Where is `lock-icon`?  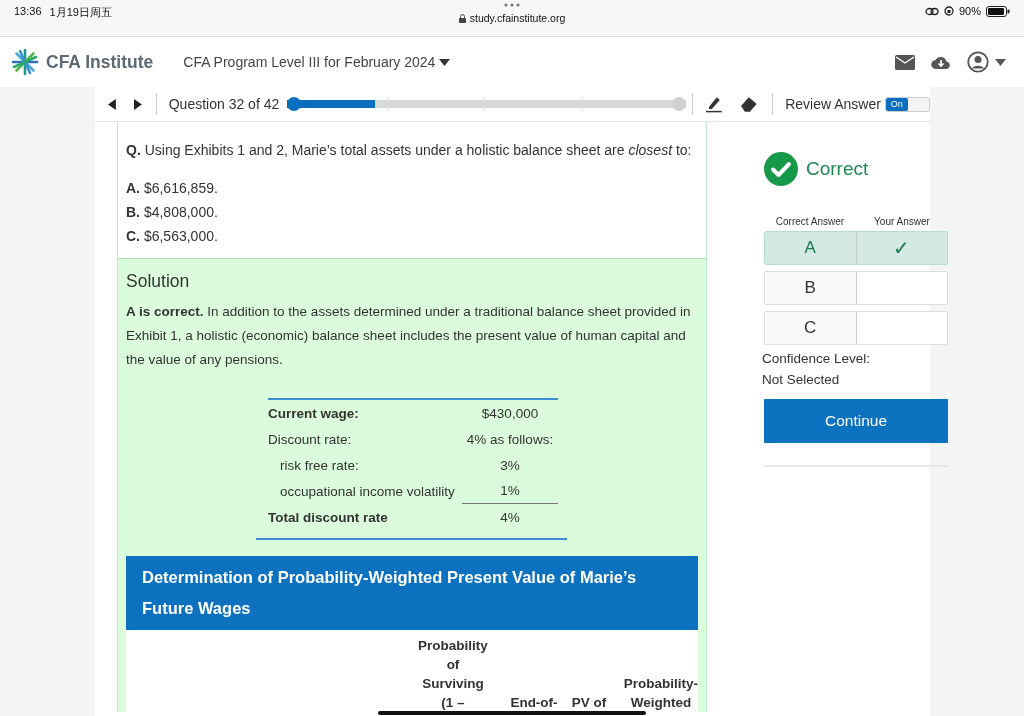 lock-icon is located at coordinates (462, 18).